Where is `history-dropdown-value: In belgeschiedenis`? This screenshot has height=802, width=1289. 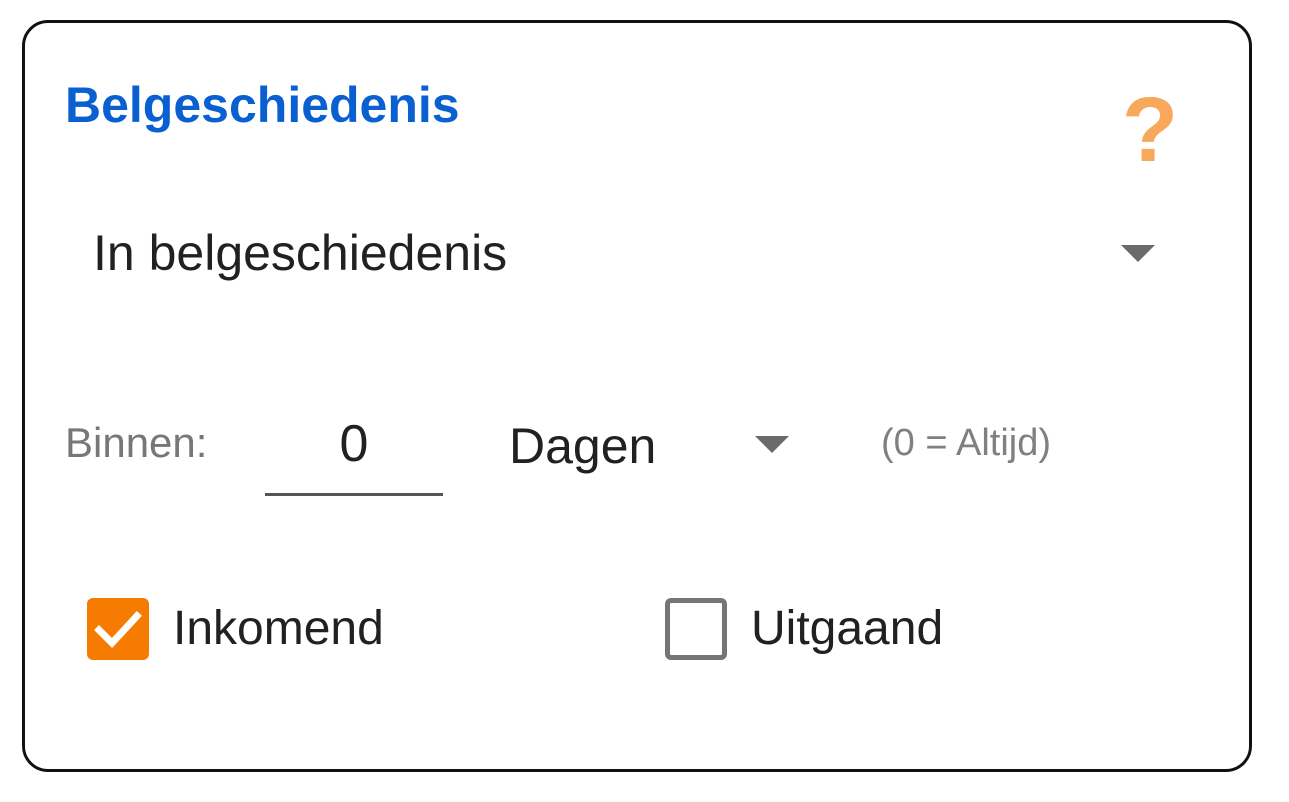
history-dropdown-value: In belgeschiedenis is located at coordinates (300, 253).